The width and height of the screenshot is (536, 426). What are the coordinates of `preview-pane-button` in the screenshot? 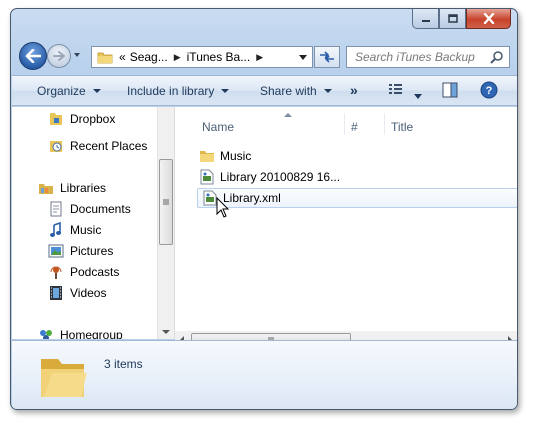 It's located at (450, 91).